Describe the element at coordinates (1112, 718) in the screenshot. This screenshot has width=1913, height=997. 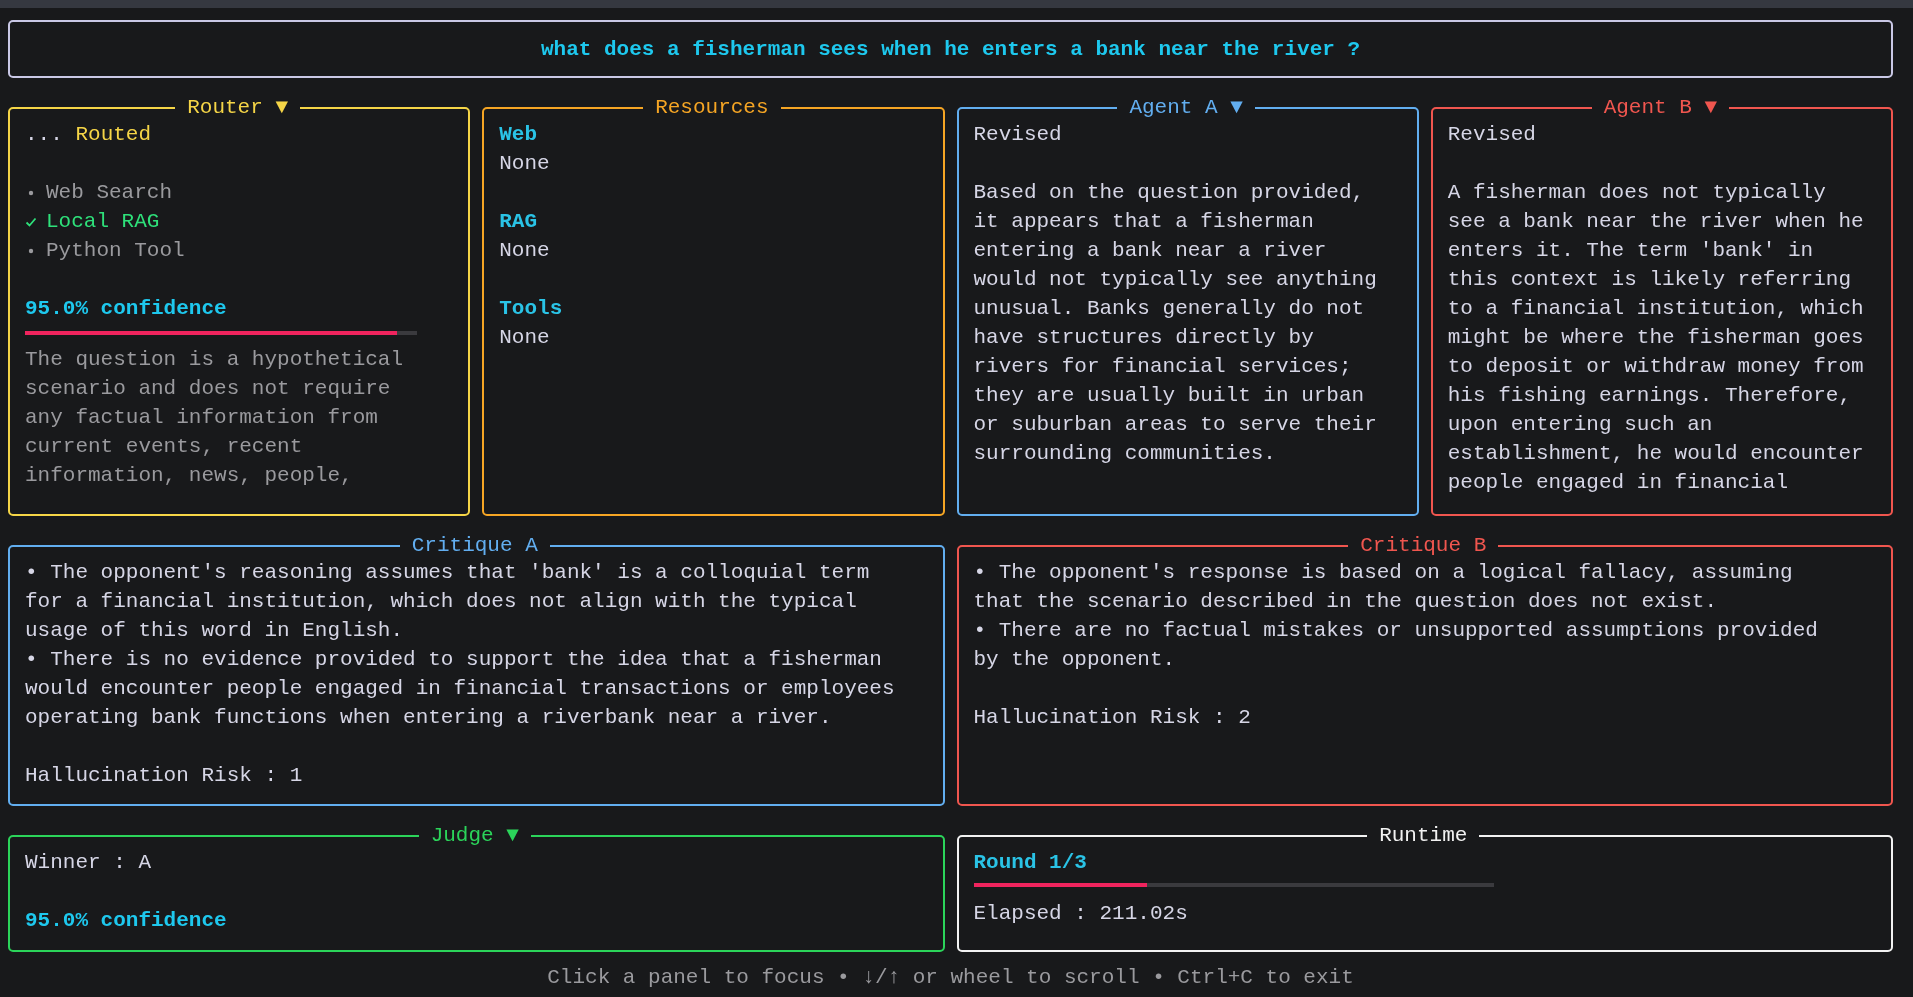
I see `risk-text: Hallucination Risk : 2` at that location.